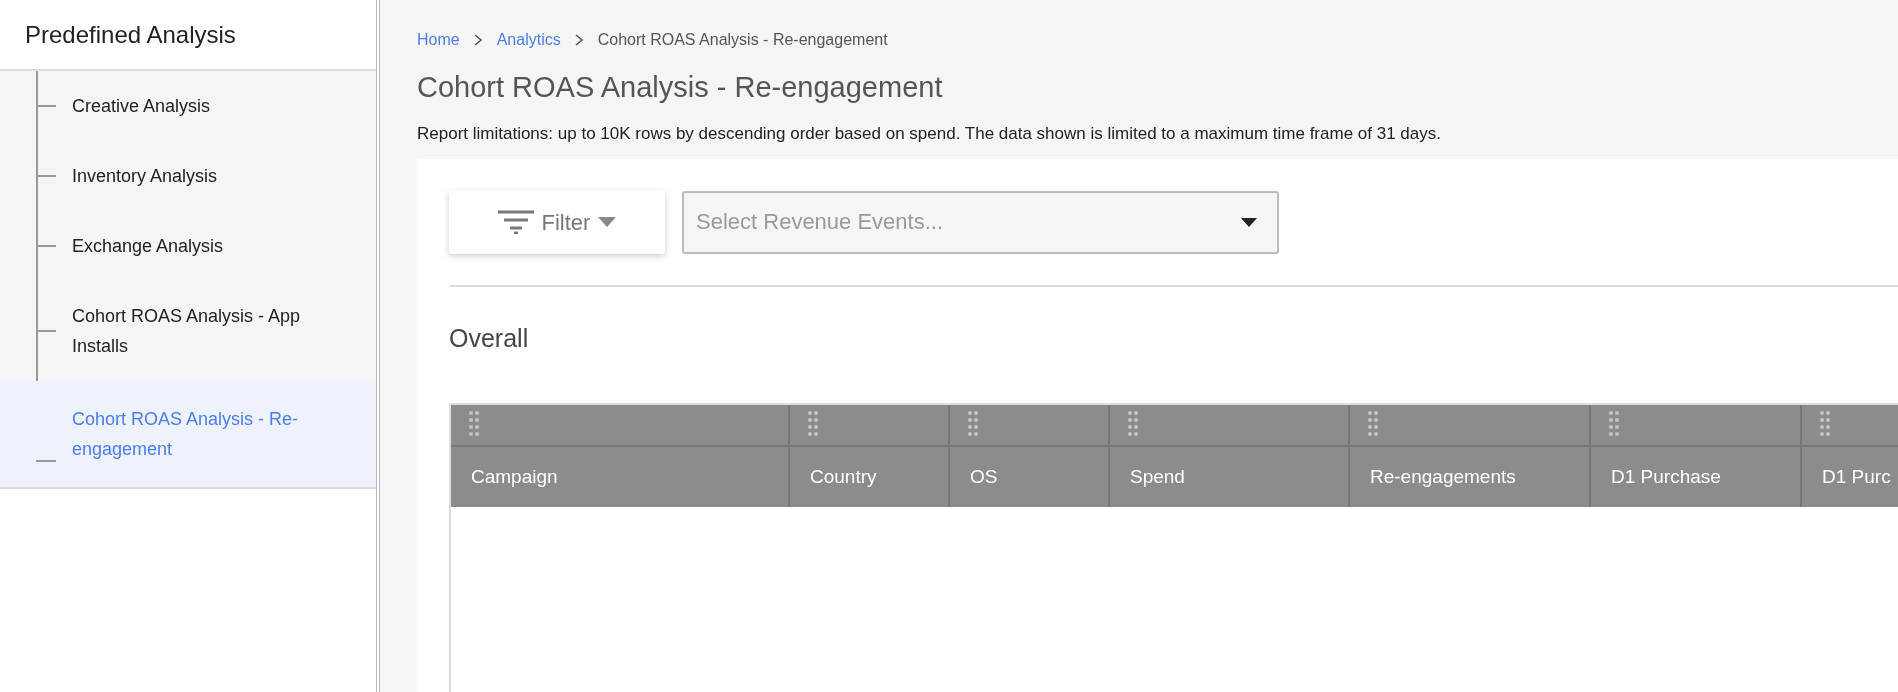  Describe the element at coordinates (984, 477) in the screenshot. I see `column-header: OS` at that location.